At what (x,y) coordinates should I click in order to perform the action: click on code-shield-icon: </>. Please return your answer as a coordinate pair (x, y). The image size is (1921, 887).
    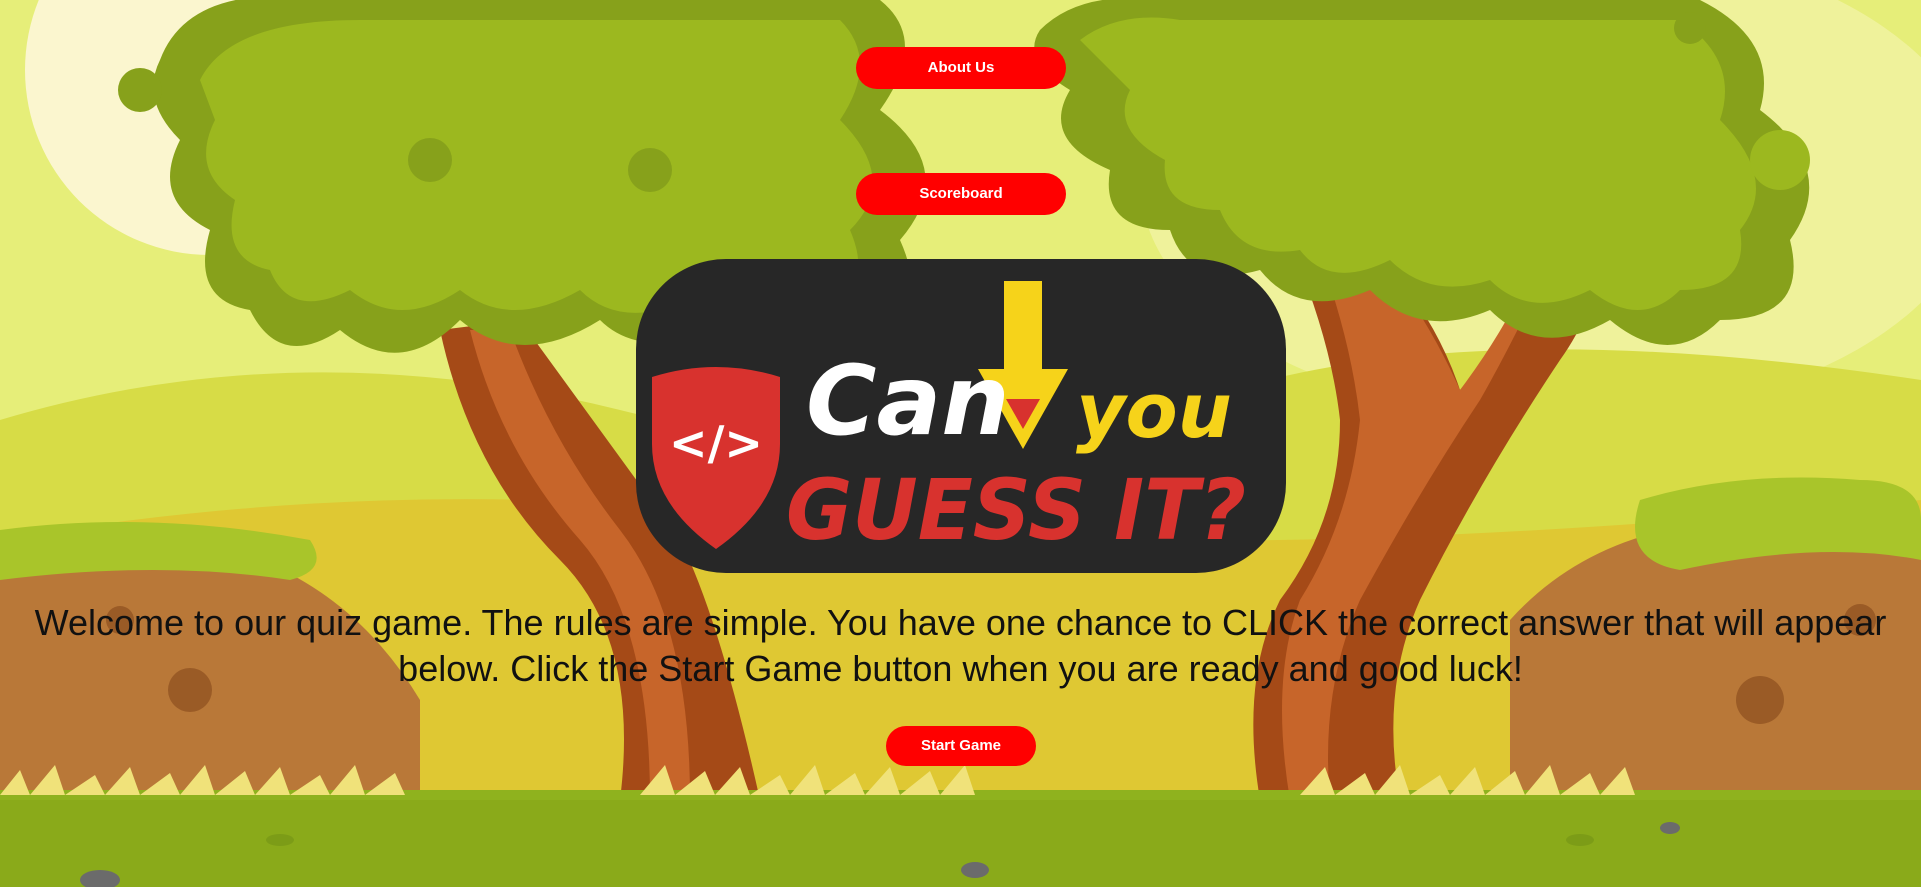
    Looking at the image, I should click on (716, 458).